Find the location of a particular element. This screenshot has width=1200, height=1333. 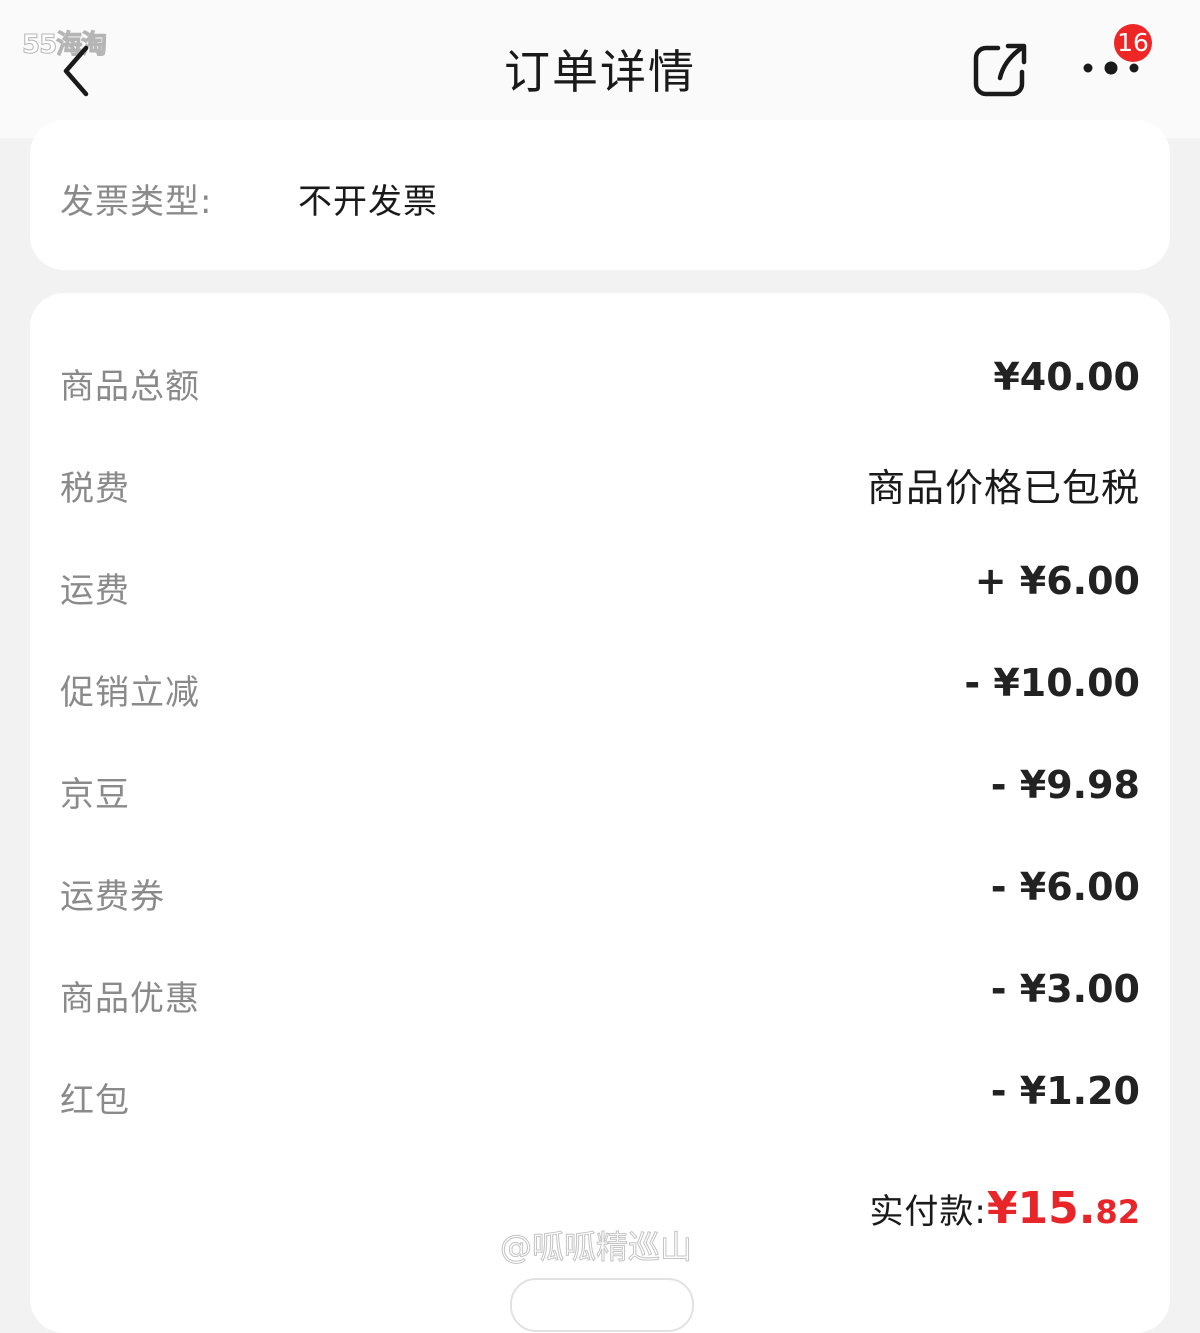

cost-label: 商品优惠 is located at coordinates (130, 999).